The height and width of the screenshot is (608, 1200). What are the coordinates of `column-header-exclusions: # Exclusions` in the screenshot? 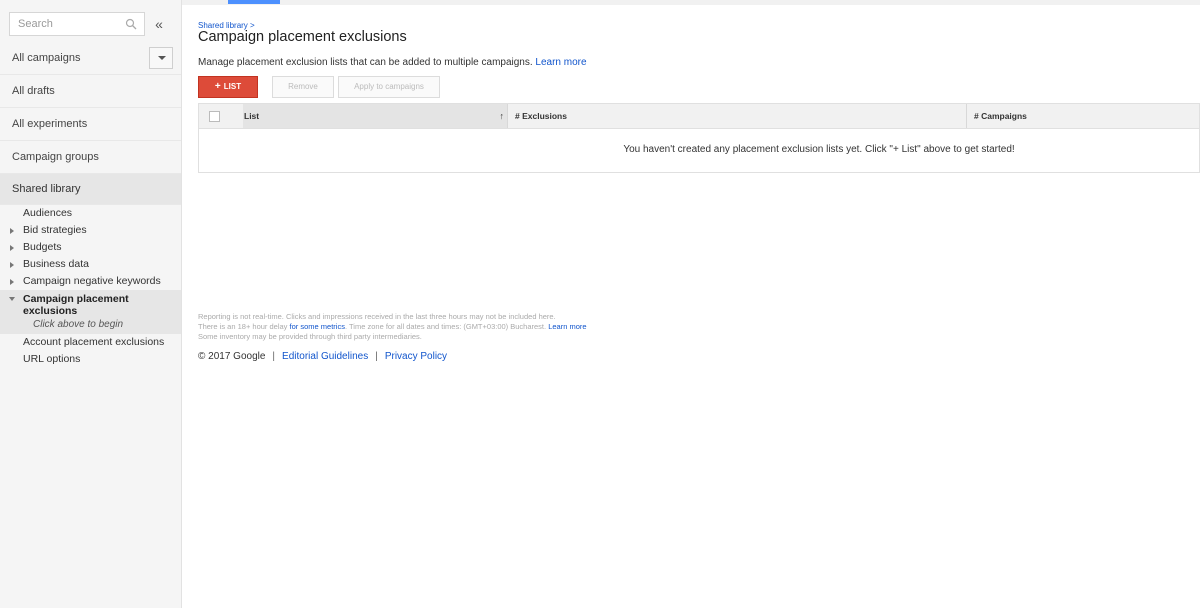 It's located at (541, 116).